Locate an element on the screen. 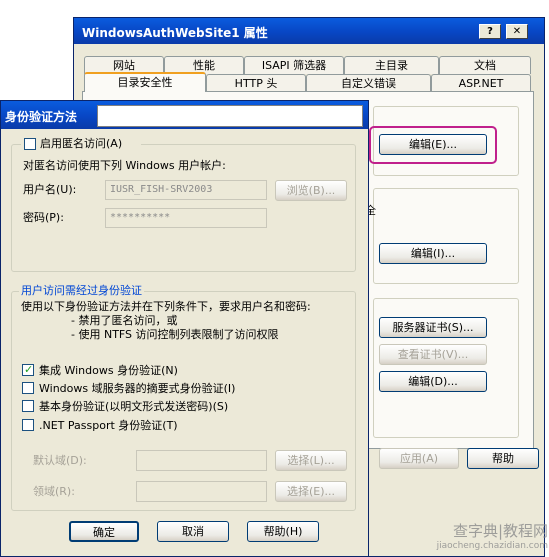 This screenshot has width=549, height=557. anonymous-checkbox-row: 启用匿名访问(A) is located at coordinates (81, 144).